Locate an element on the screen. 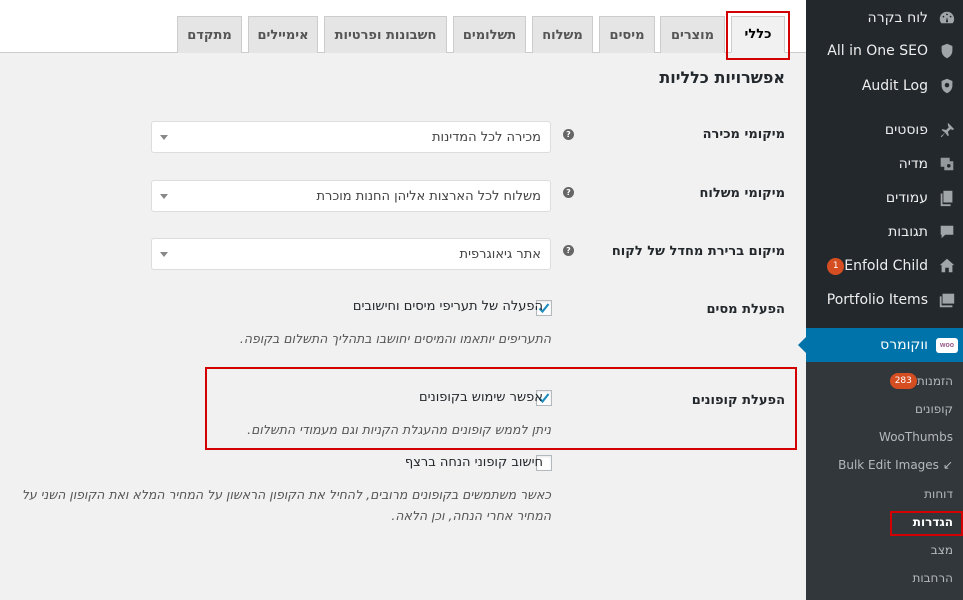 The image size is (963, 600). sidebar-item-comments: תגובות is located at coordinates (884, 232).